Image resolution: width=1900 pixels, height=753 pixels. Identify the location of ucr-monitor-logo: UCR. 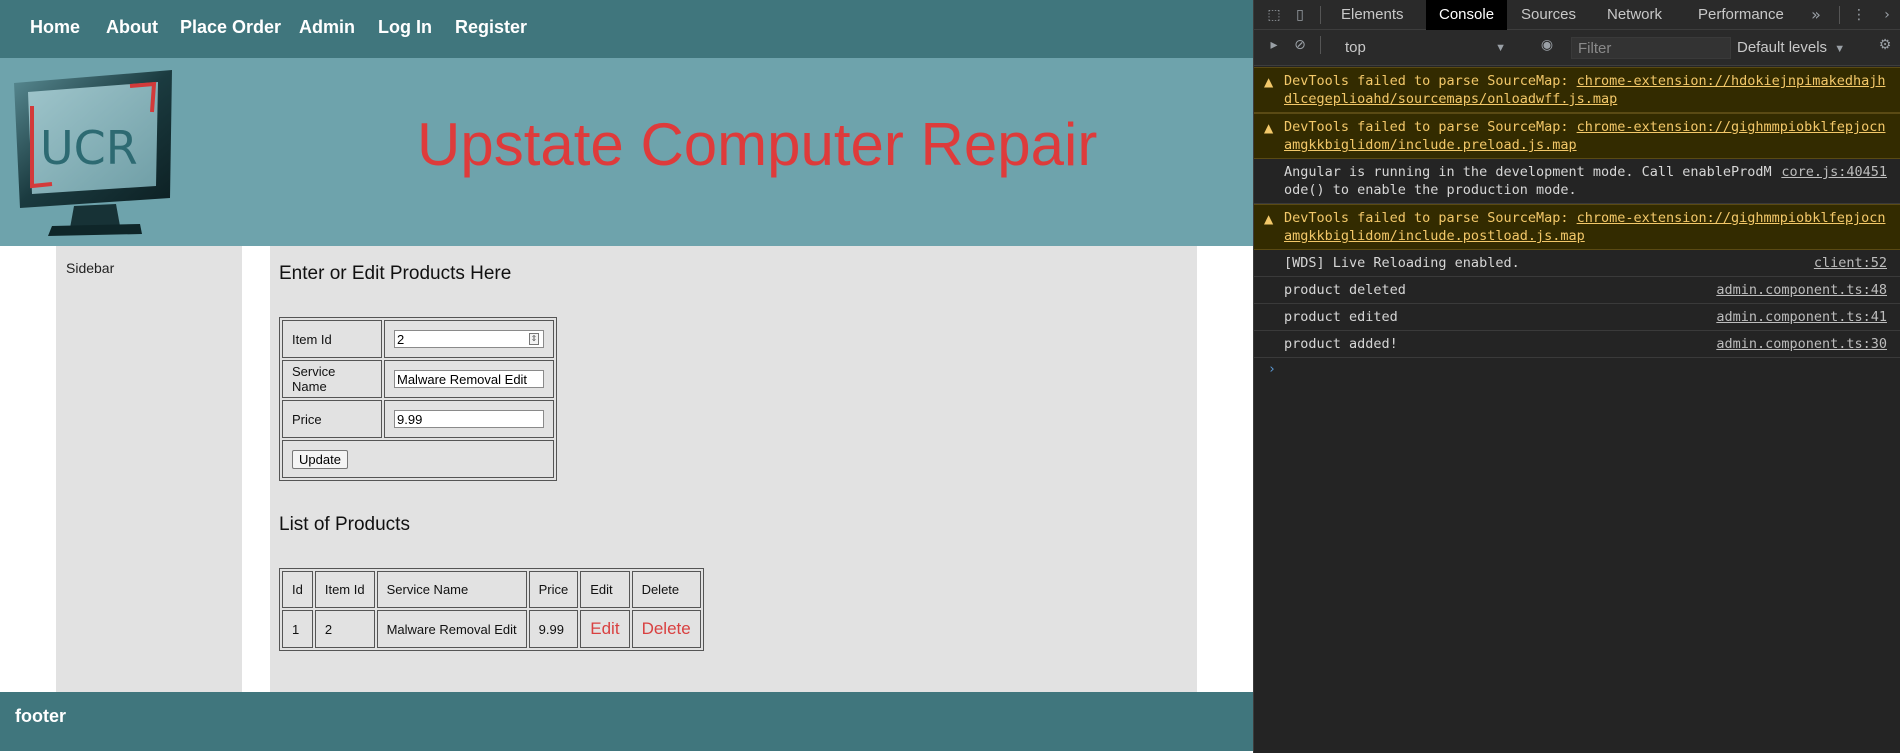
(93, 153).